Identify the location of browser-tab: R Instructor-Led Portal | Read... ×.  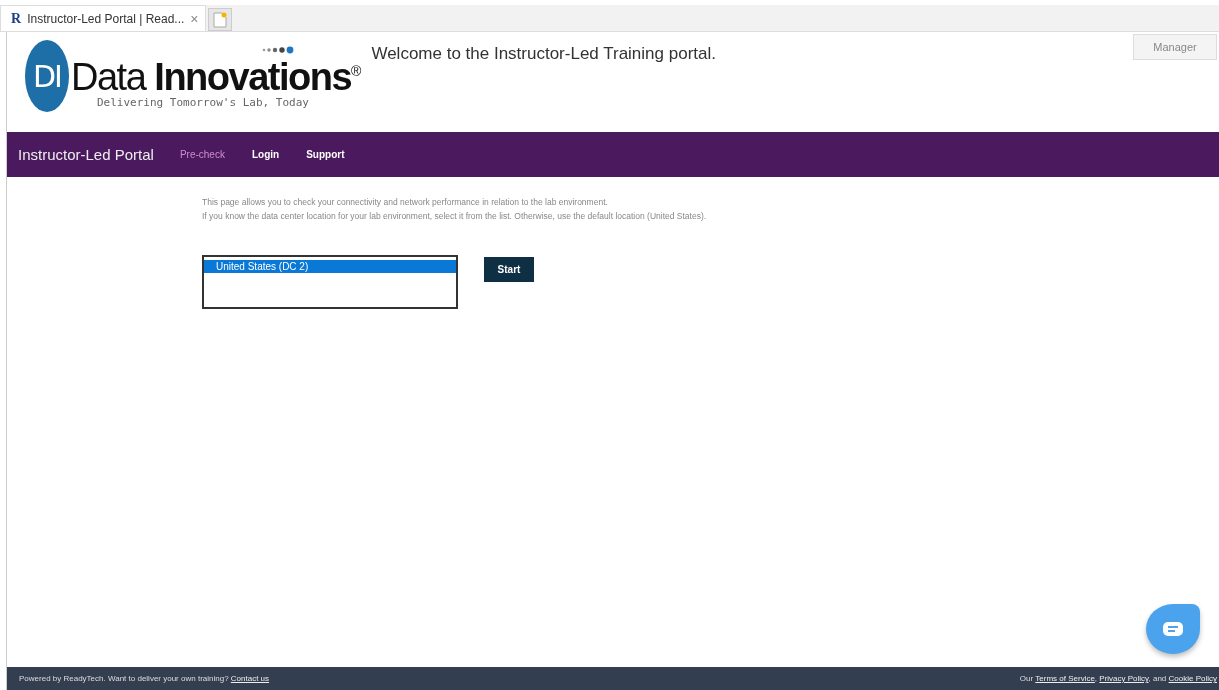
(103, 18).